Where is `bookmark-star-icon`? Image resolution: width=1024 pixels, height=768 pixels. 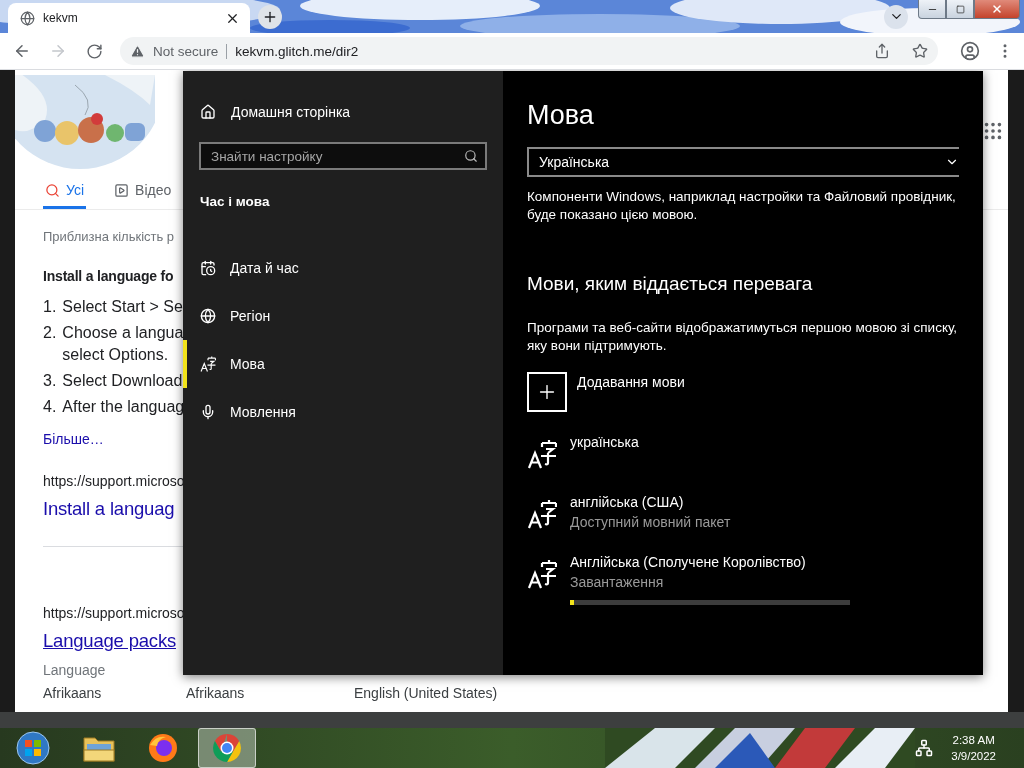 bookmark-star-icon is located at coordinates (920, 51).